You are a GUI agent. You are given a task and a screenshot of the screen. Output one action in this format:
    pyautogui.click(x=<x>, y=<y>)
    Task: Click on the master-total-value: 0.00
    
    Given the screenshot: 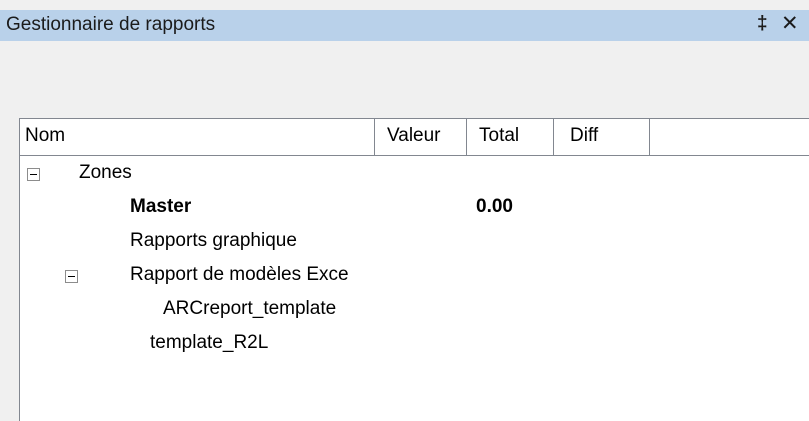 What is the action you would take?
    pyautogui.click(x=494, y=206)
    